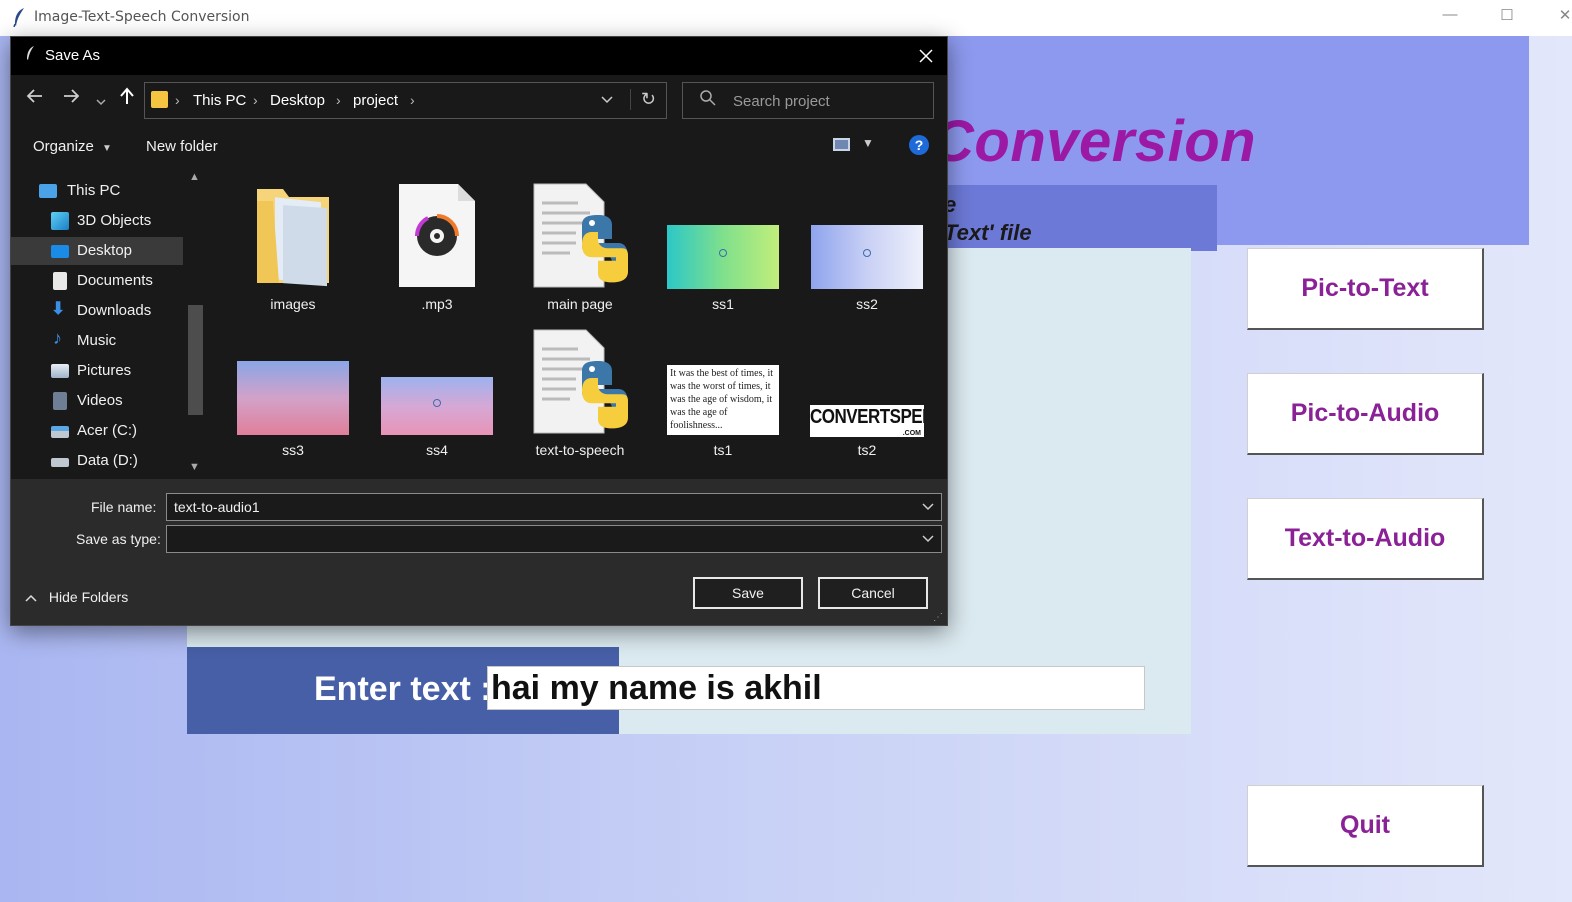 This screenshot has height=902, width=1572. What do you see at coordinates (1365, 539) in the screenshot?
I see `text-to-audio-button: Text-to-Audio` at bounding box center [1365, 539].